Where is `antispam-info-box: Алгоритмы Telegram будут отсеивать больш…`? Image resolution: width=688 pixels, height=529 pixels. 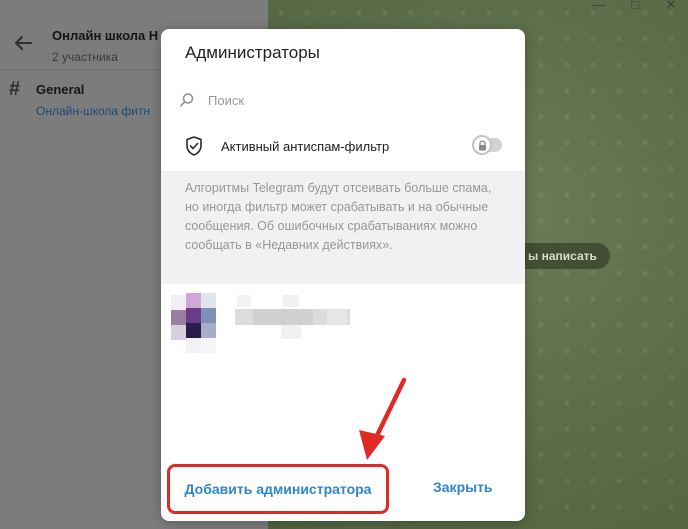 antispam-info-box: Алгоритмы Telegram будут отсеивать больш… is located at coordinates (343, 227).